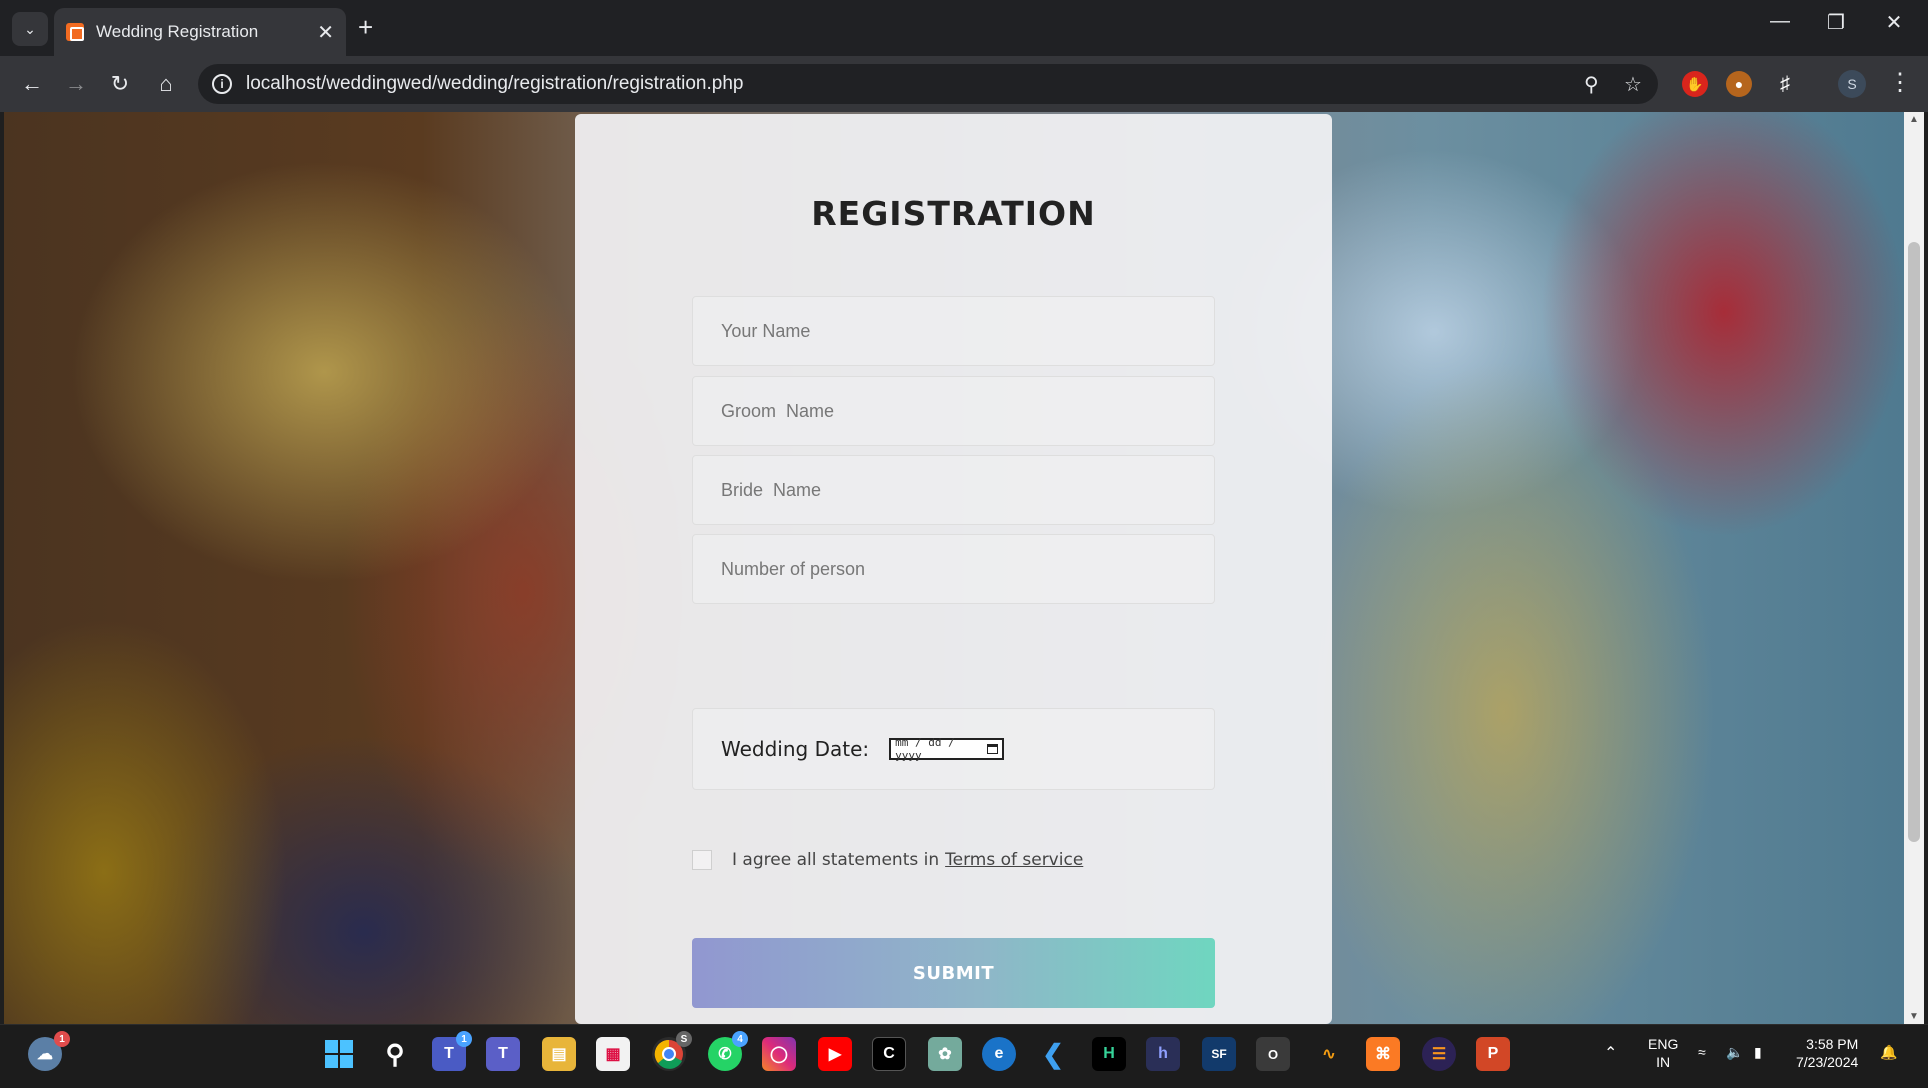 This screenshot has height=1088, width=1928. What do you see at coordinates (75, 32) in the screenshot?
I see `xampp-favicon-icon` at bounding box center [75, 32].